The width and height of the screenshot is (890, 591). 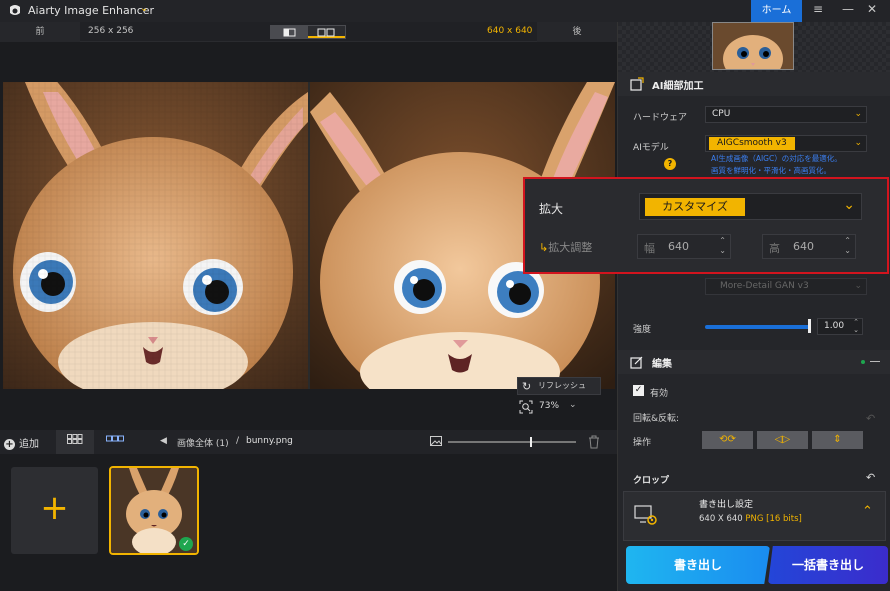 I want to click on ai-section-title: AI細部加工, so click(x=678, y=86).